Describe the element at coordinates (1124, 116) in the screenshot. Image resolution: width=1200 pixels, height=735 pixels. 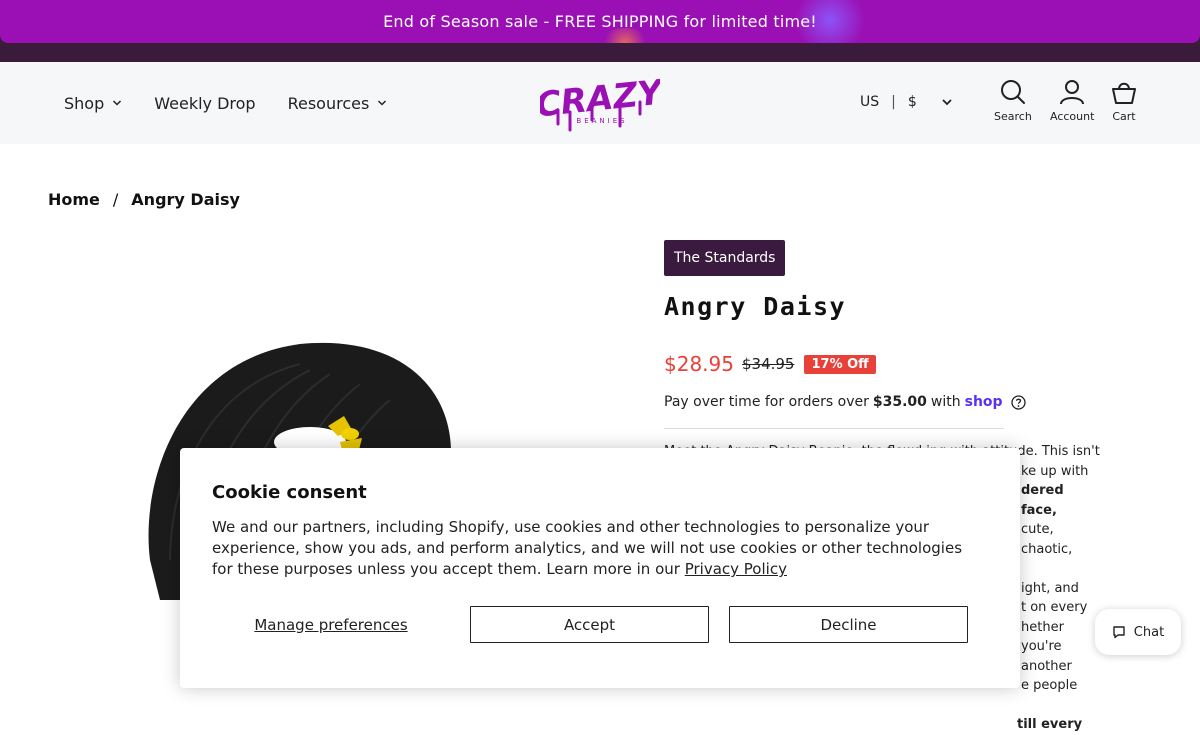
I see `cart-label: Cart` at that location.